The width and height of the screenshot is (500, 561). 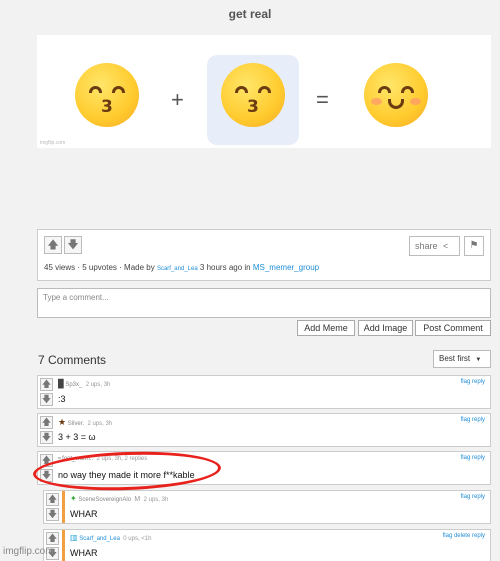 What do you see at coordinates (464, 536) in the screenshot?
I see `comment-actions: flag delete reply` at bounding box center [464, 536].